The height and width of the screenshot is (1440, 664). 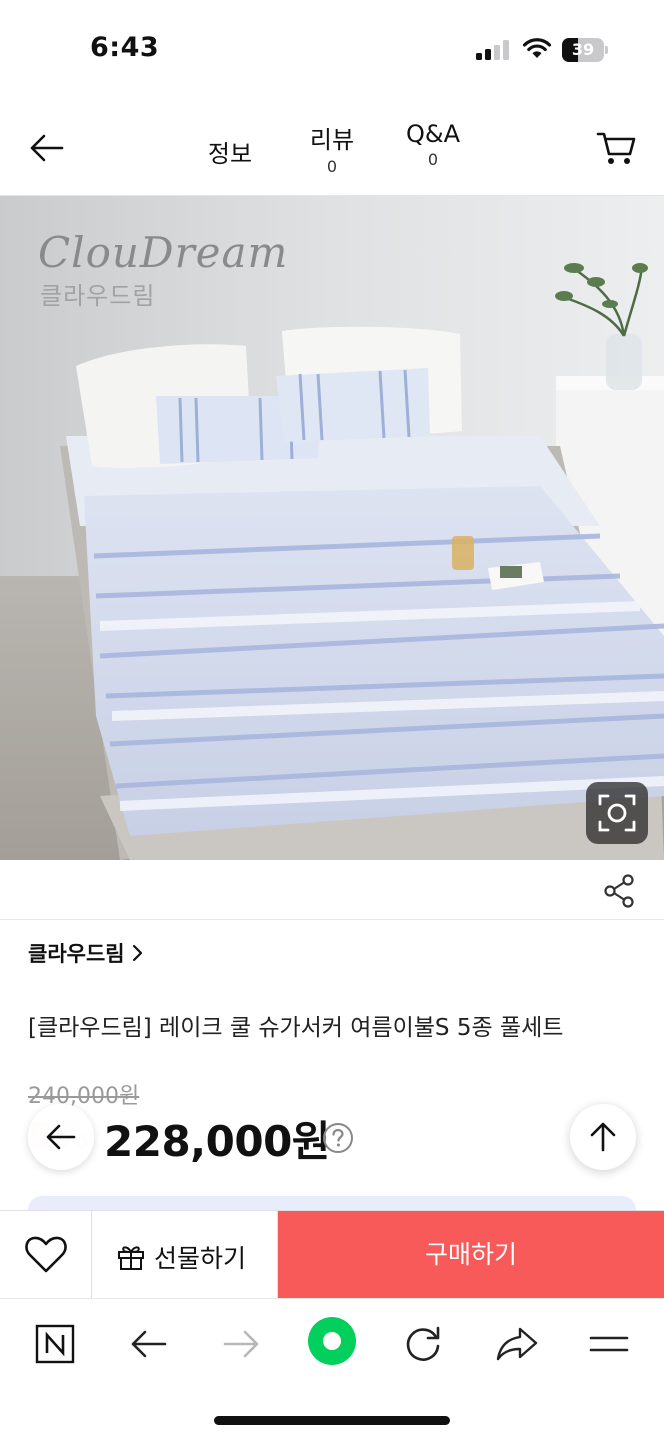 I want to click on battery-icon: 39, so click(x=585, y=50).